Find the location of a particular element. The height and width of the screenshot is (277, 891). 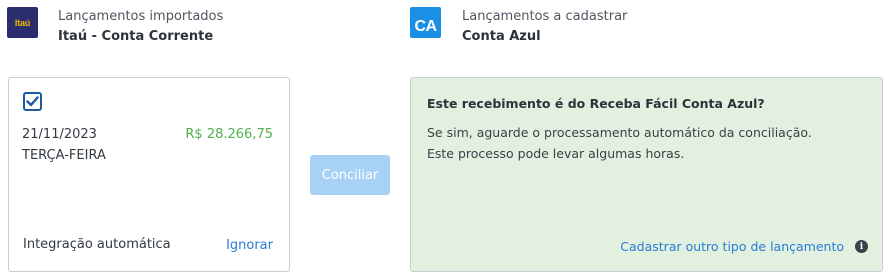

transaction-amount: R$ 28.266,75 is located at coordinates (229, 134).